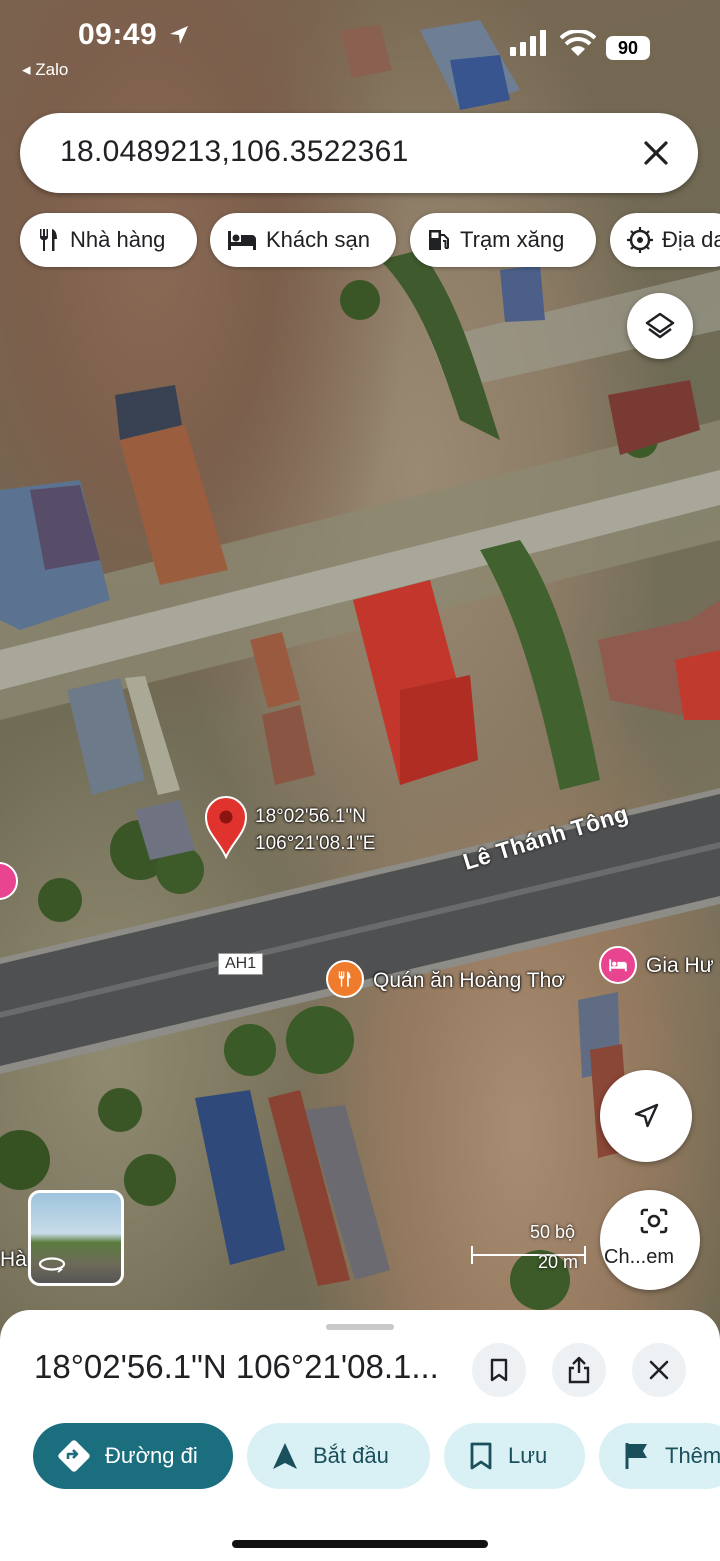 The height and width of the screenshot is (1561, 720). What do you see at coordinates (528, 1455) in the screenshot?
I see `save-label: Lưu` at bounding box center [528, 1455].